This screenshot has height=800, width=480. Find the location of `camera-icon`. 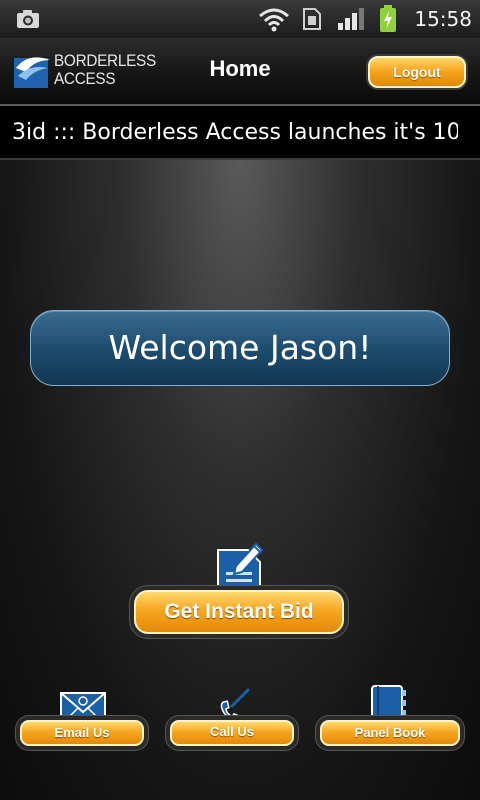

camera-icon is located at coordinates (28, 19).